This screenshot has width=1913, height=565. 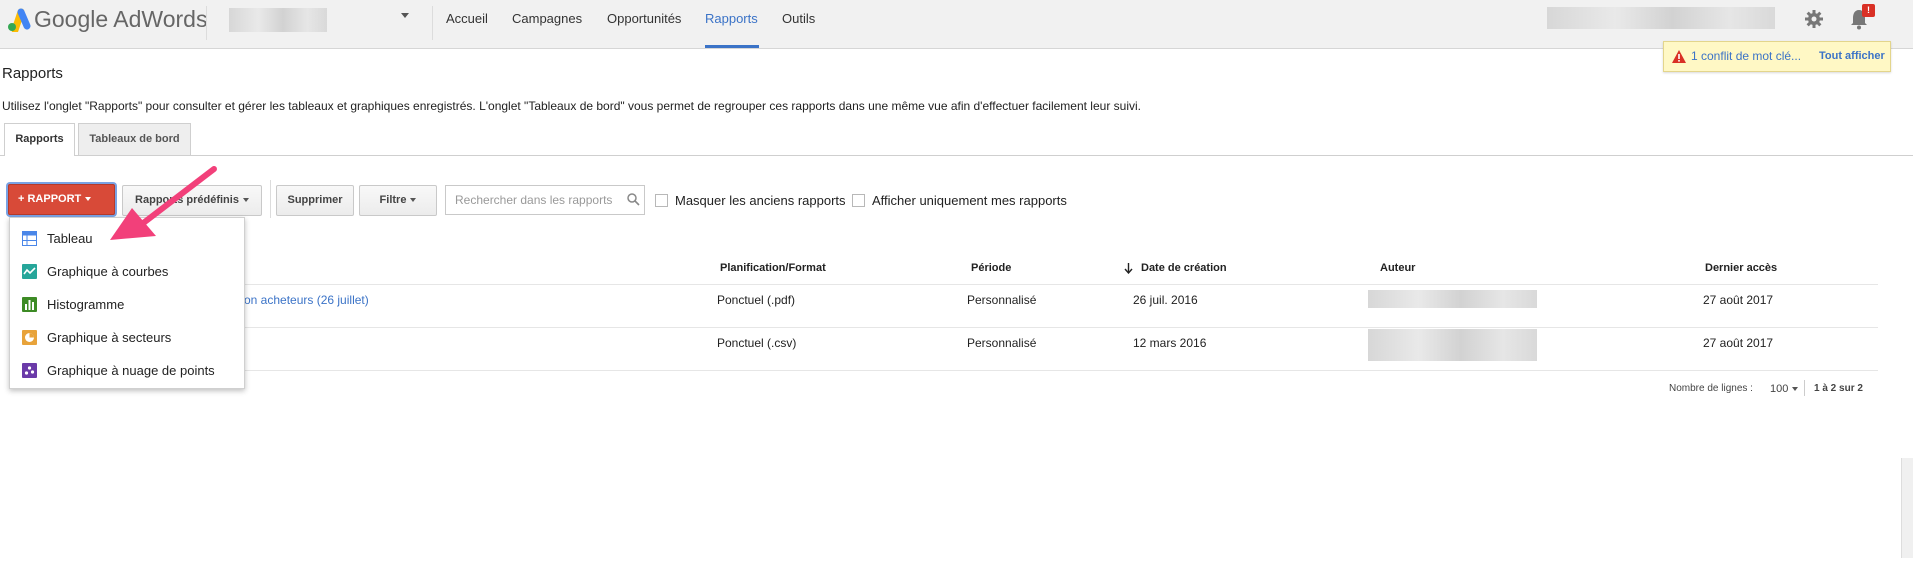 I want to click on notification-badge: !, so click(x=1868, y=10).